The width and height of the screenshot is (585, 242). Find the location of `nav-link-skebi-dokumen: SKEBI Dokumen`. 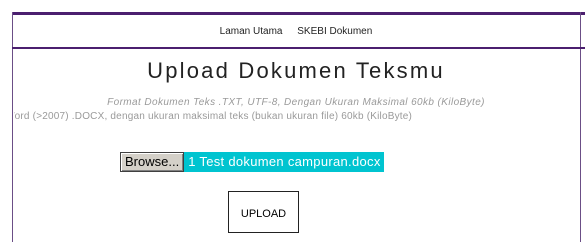

nav-link-skebi-dokumen: SKEBI Dokumen is located at coordinates (334, 31).